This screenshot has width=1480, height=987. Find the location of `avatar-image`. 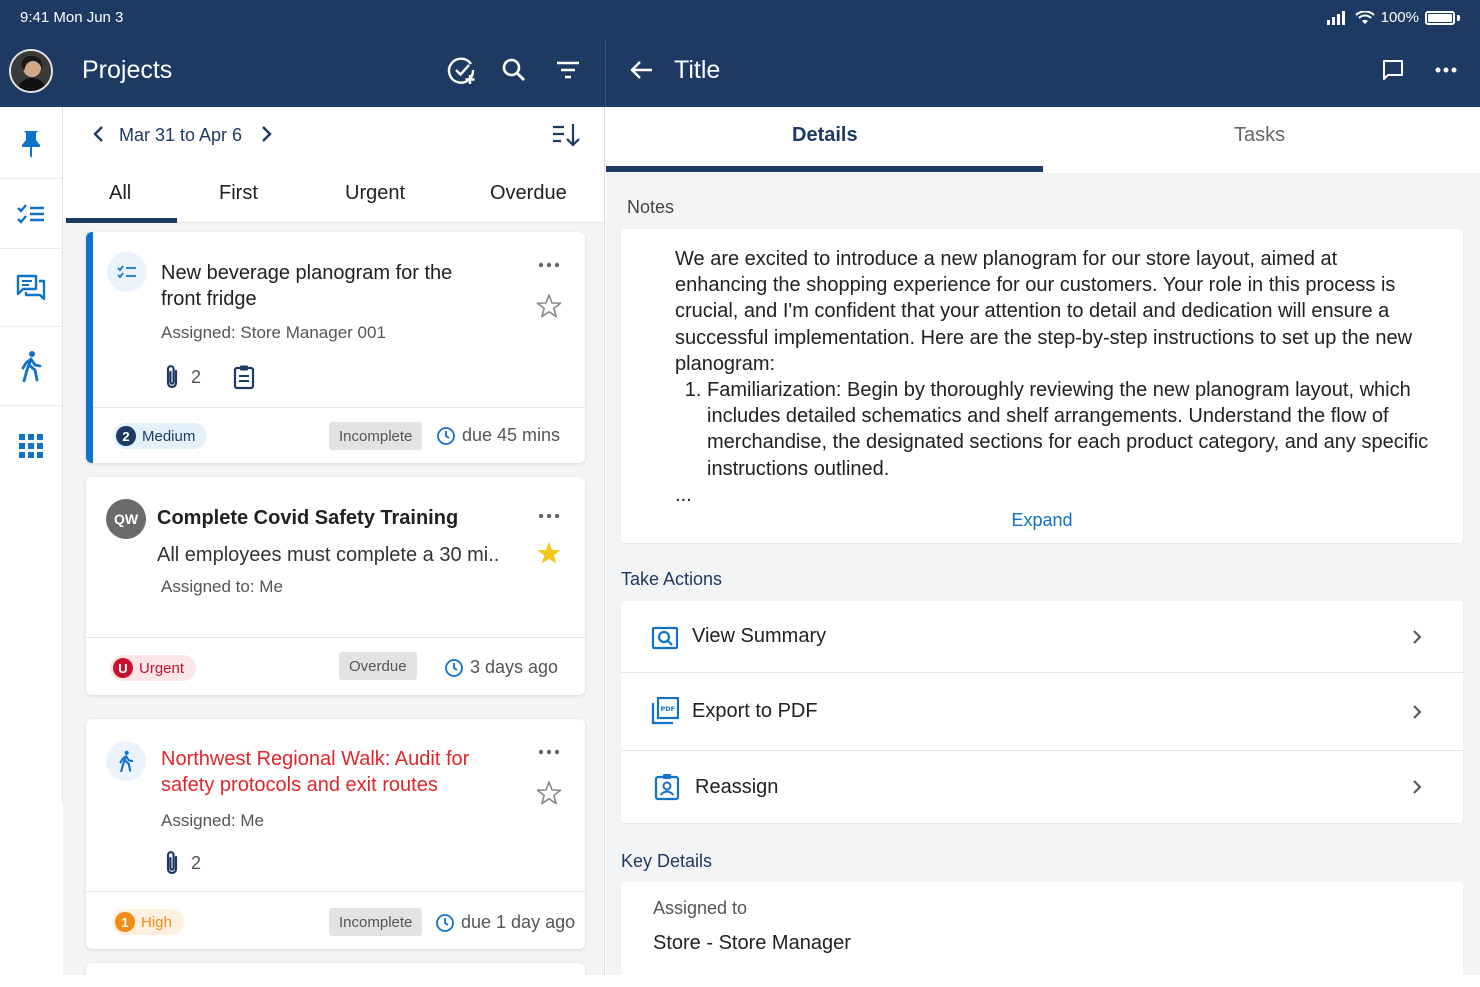

avatar-image is located at coordinates (31, 71).